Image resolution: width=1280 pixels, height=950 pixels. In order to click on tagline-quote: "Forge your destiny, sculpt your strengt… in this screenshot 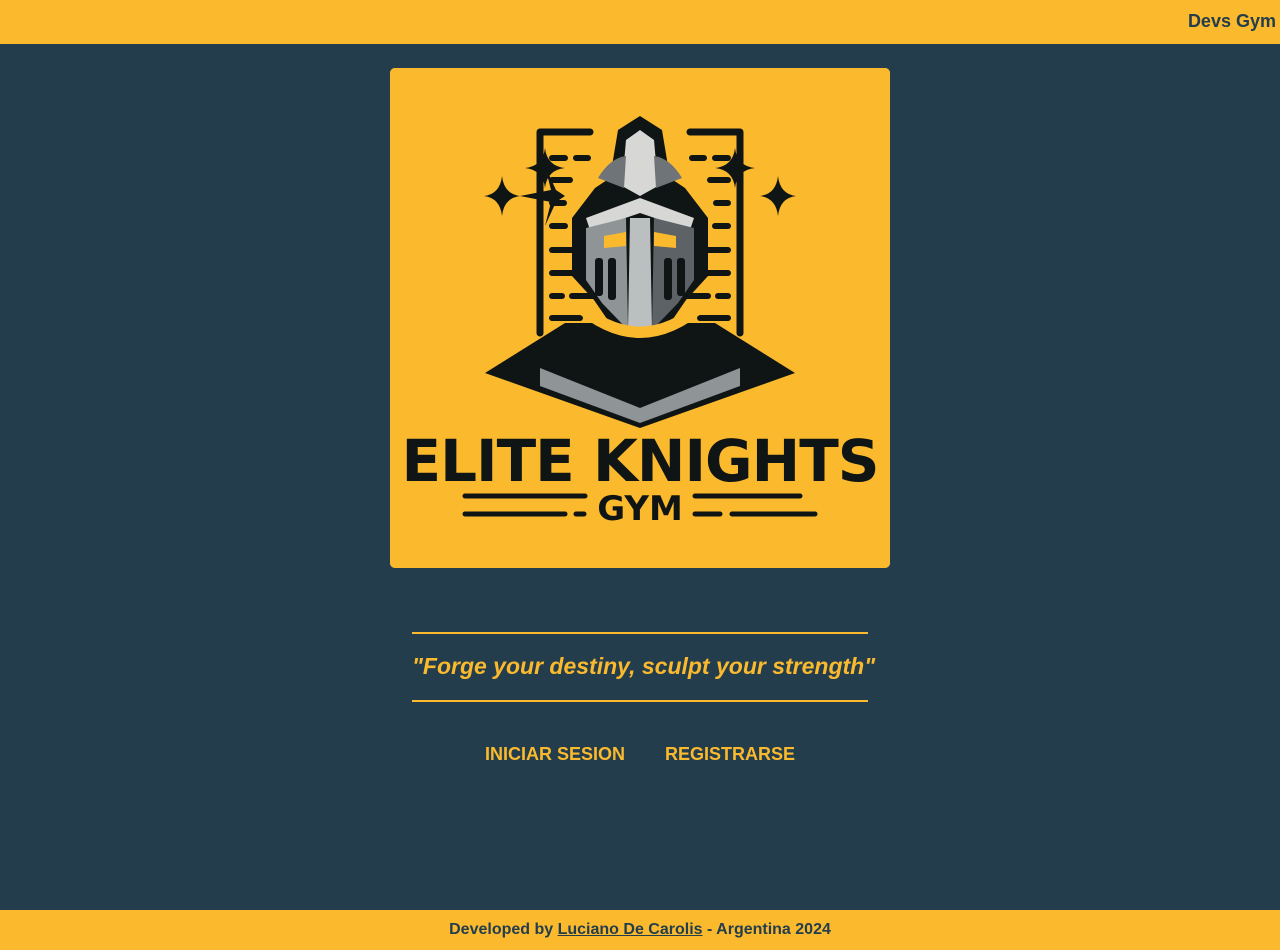, I will do `click(644, 666)`.